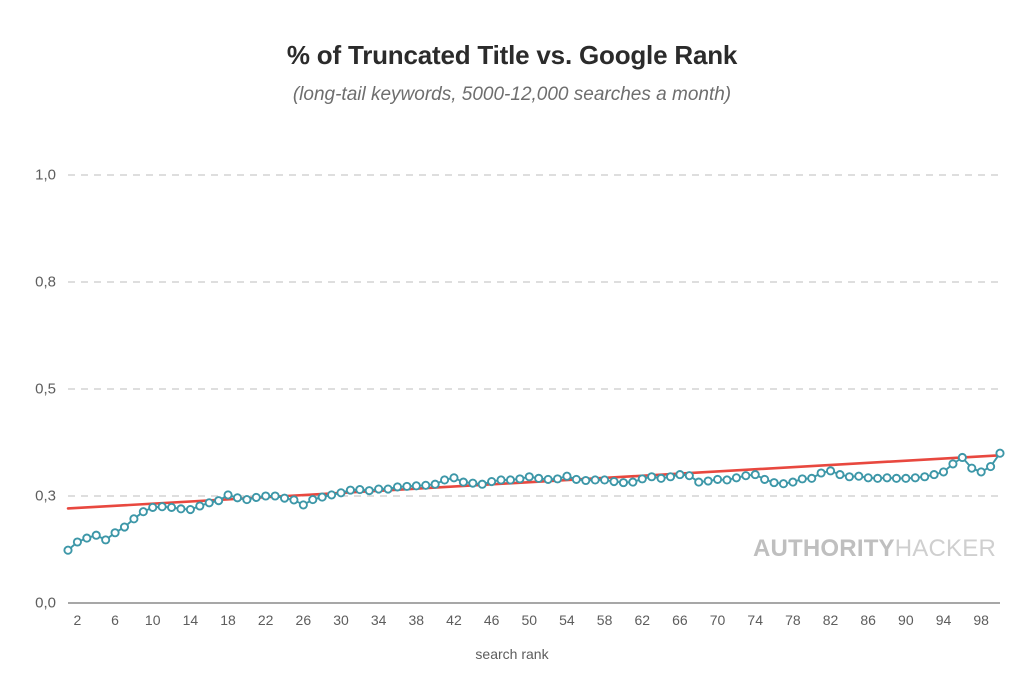 The width and height of the screenshot is (1024, 682). Describe the element at coordinates (906, 620) in the screenshot. I see `x-tick-label: 90` at that location.